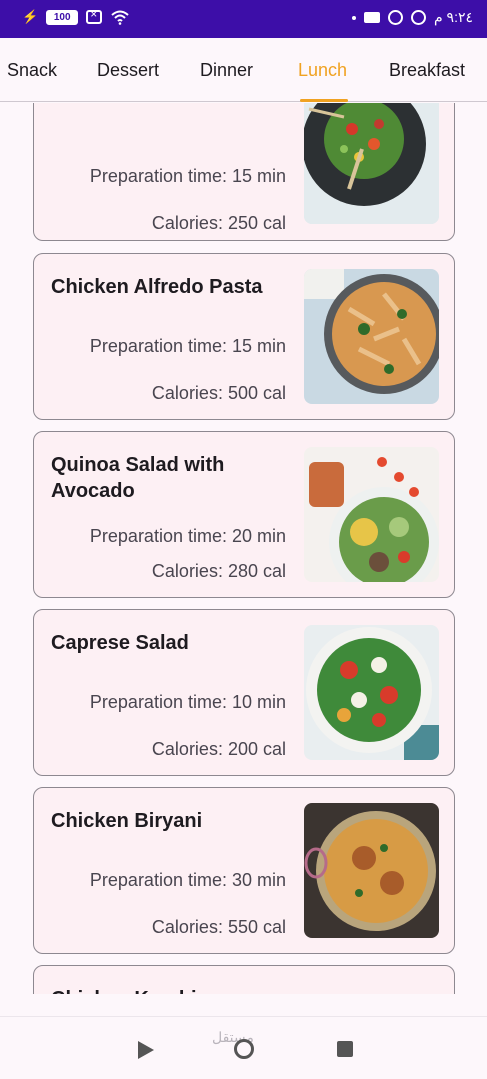  Describe the element at coordinates (218, 927) in the screenshot. I see `calories: Calories: 550 cal` at that location.